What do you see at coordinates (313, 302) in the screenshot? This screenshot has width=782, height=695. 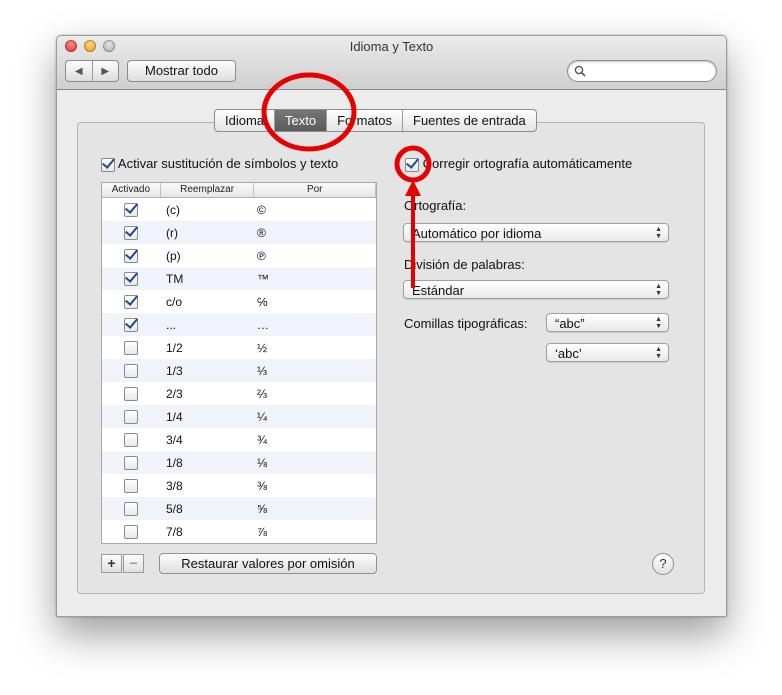 I see `with-cell: ℅` at bounding box center [313, 302].